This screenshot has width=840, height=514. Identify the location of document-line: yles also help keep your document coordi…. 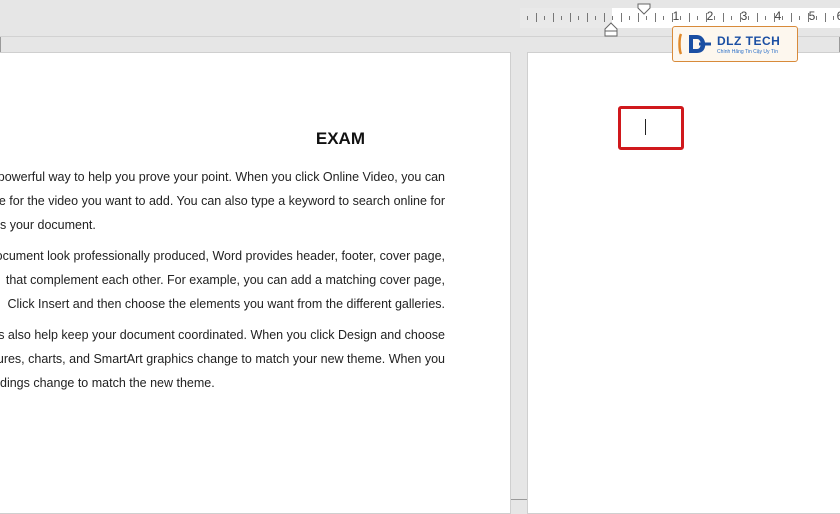
(222, 335).